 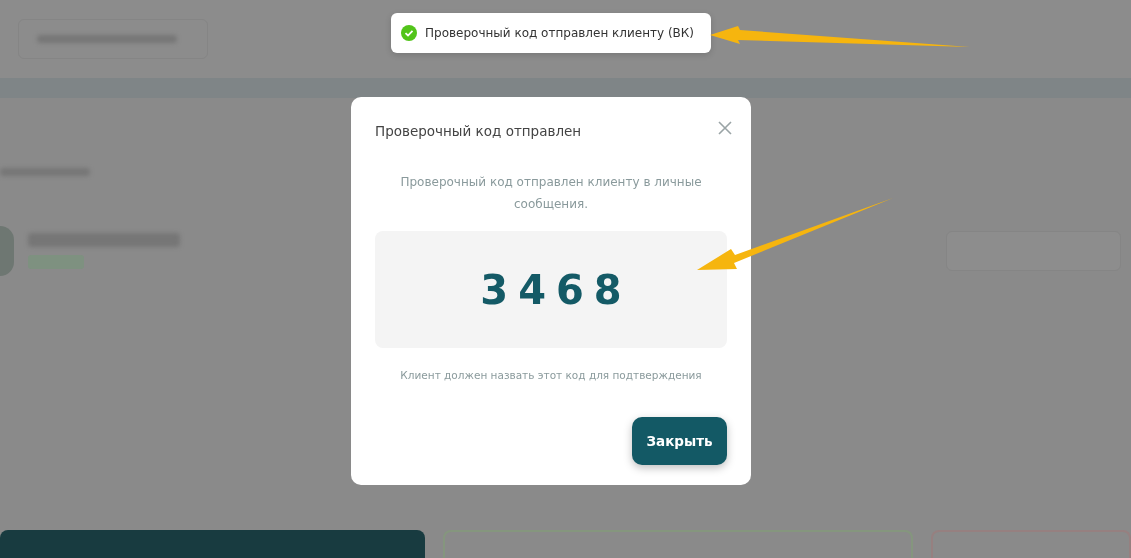 I want to click on check-icon, so click(x=409, y=33).